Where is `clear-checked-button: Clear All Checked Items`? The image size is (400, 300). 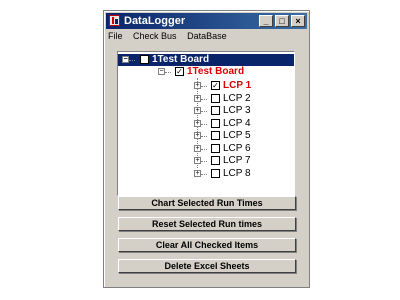
clear-checked-button: Clear All Checked Items is located at coordinates (207, 245).